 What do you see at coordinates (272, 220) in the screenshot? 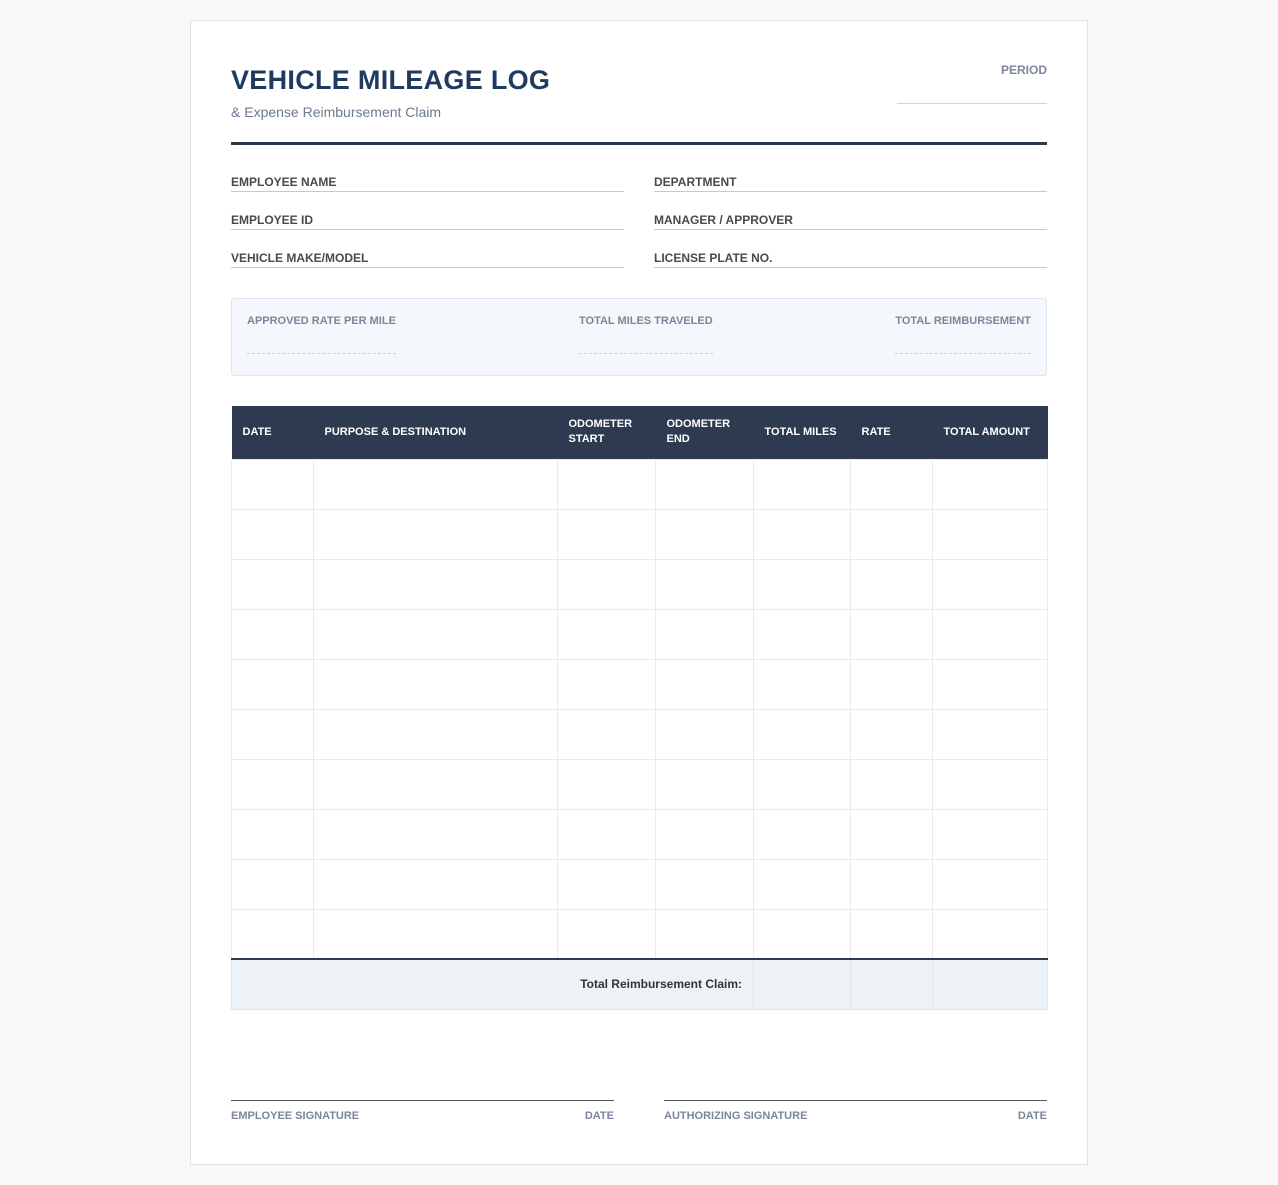
I see `employee-id-label: EMPLOYEE ID` at bounding box center [272, 220].